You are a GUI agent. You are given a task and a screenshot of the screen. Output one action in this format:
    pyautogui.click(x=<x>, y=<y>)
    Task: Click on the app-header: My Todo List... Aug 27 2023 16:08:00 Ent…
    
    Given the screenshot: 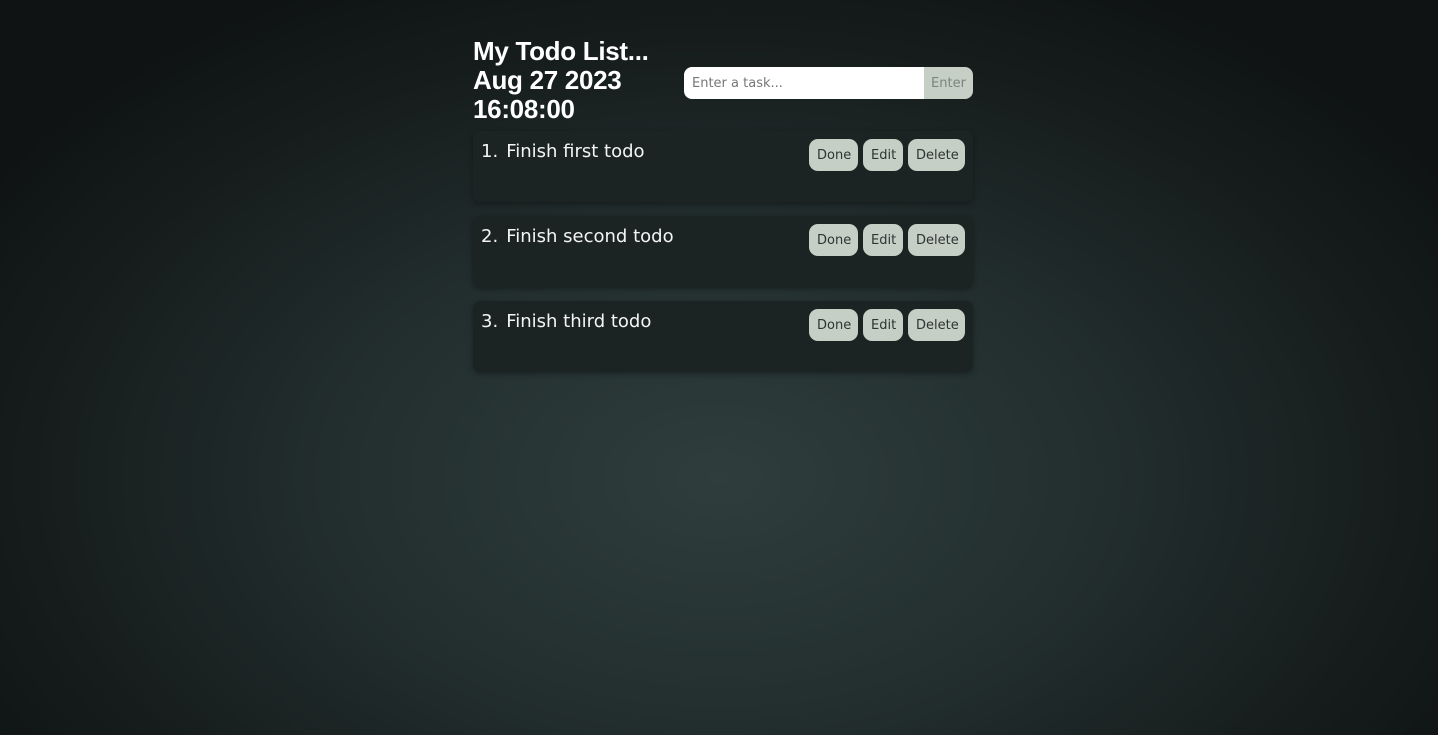 What is the action you would take?
    pyautogui.click(x=723, y=80)
    